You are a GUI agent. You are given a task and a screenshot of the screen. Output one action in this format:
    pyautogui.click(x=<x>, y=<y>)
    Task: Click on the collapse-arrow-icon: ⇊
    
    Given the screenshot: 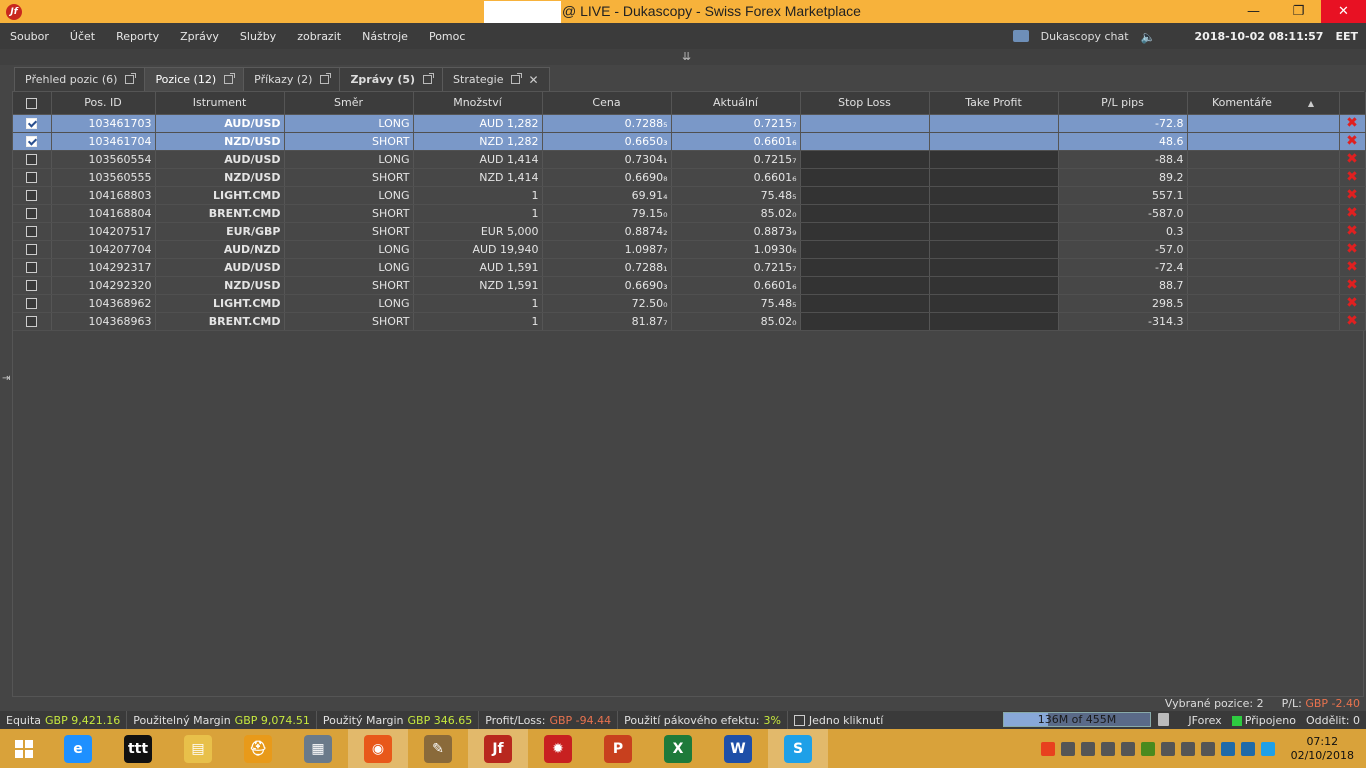 What is the action you would take?
    pyautogui.click(x=686, y=56)
    